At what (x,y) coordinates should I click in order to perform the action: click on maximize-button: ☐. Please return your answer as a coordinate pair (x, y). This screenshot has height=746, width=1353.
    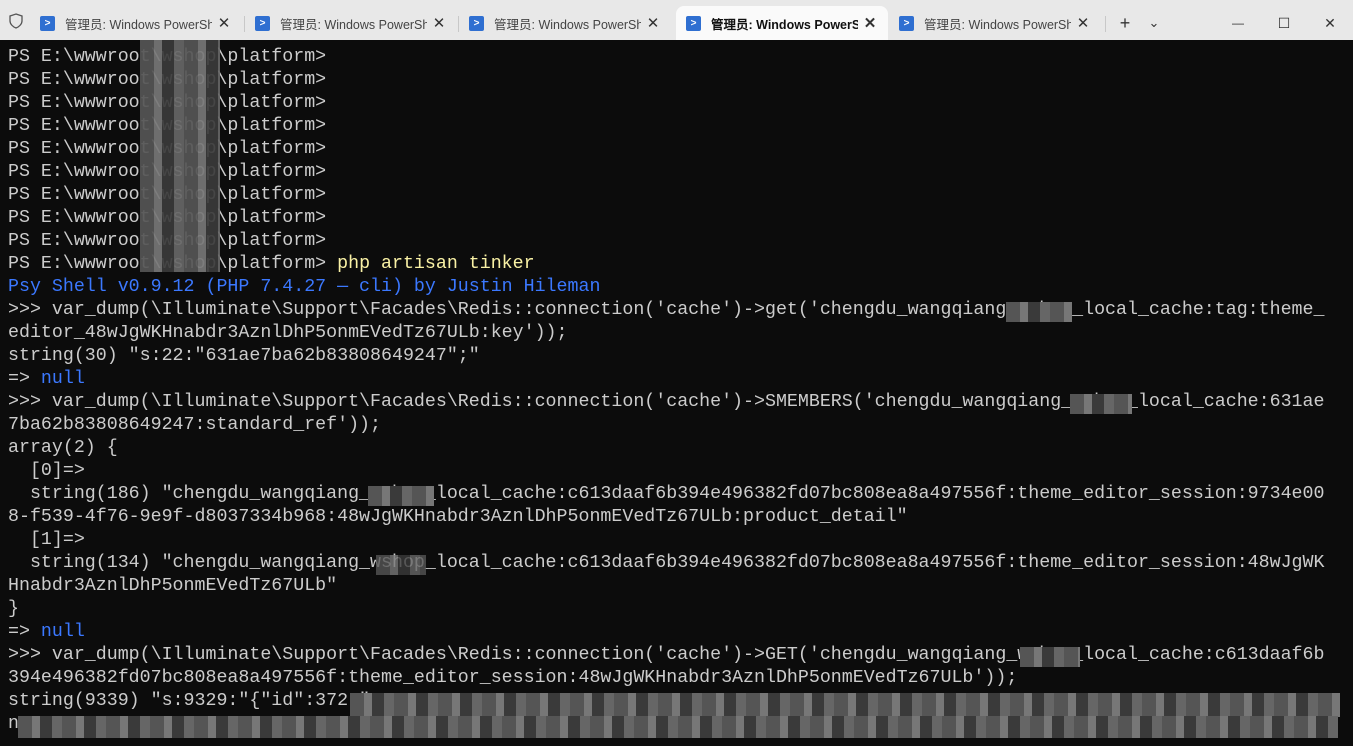
    Looking at the image, I should click on (1284, 23).